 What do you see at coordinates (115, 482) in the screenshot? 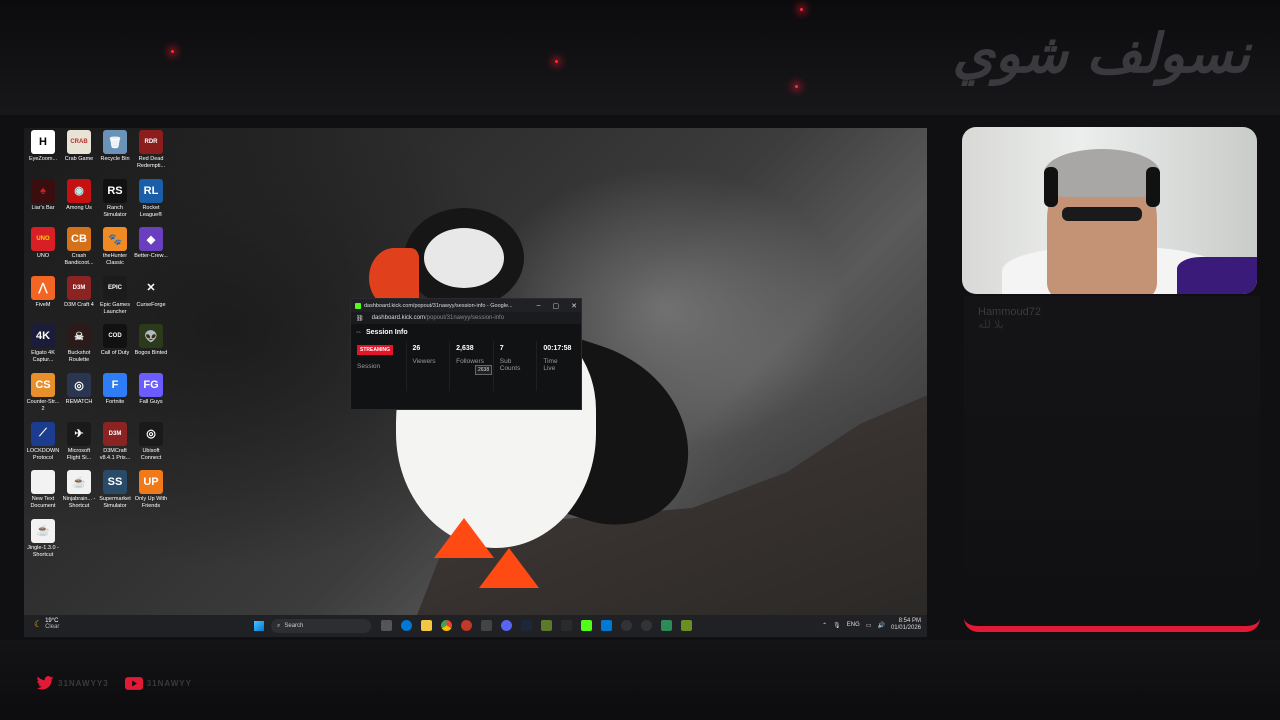
I see `app-icon: SS` at bounding box center [115, 482].